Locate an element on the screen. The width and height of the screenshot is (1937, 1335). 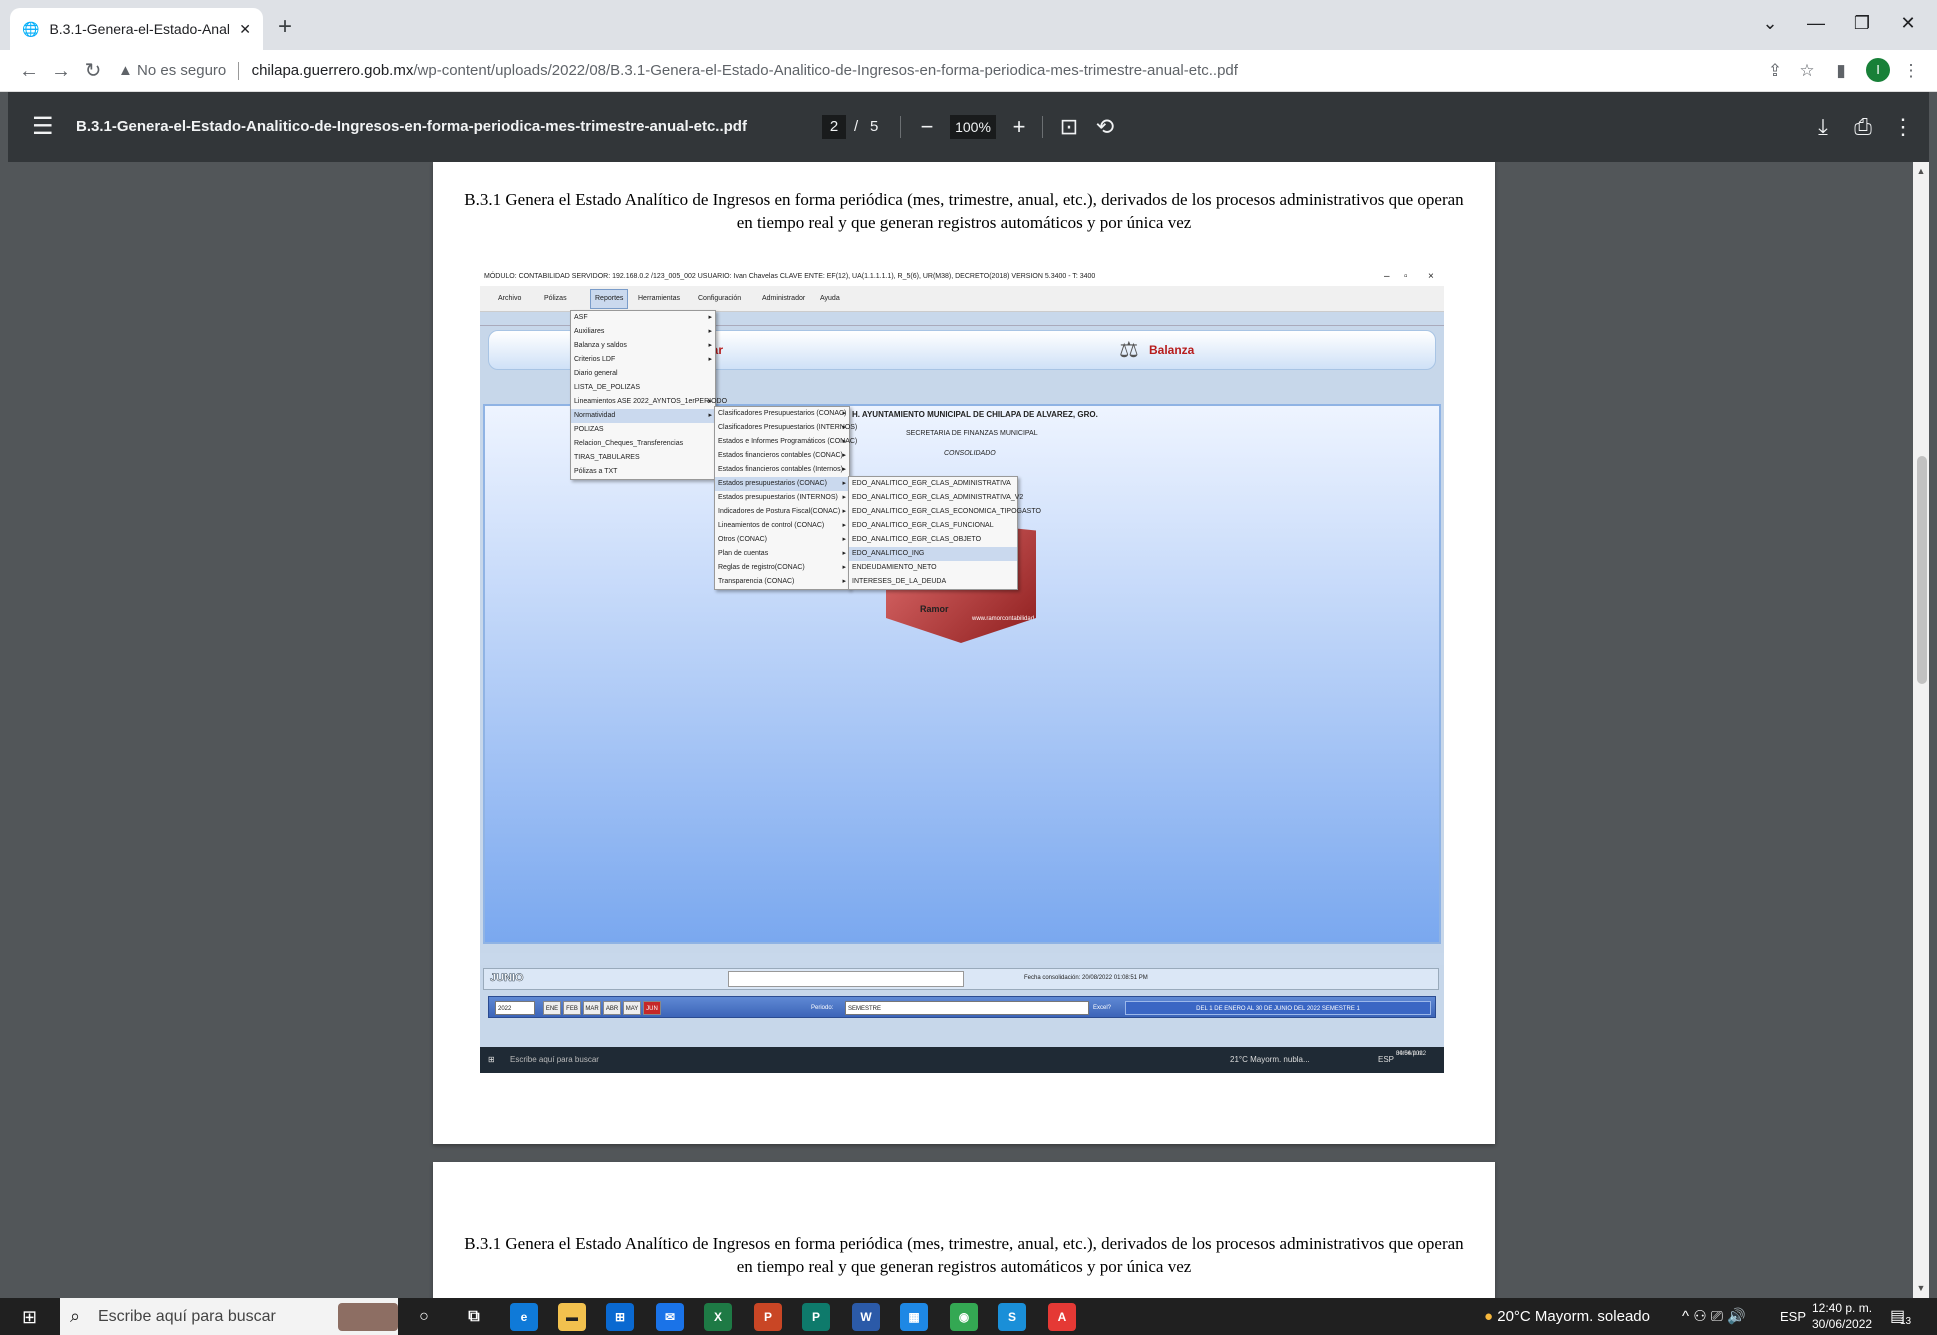
tray-icons: ^ ⚇ ⎚ 🔊 is located at coordinates (1714, 1316).